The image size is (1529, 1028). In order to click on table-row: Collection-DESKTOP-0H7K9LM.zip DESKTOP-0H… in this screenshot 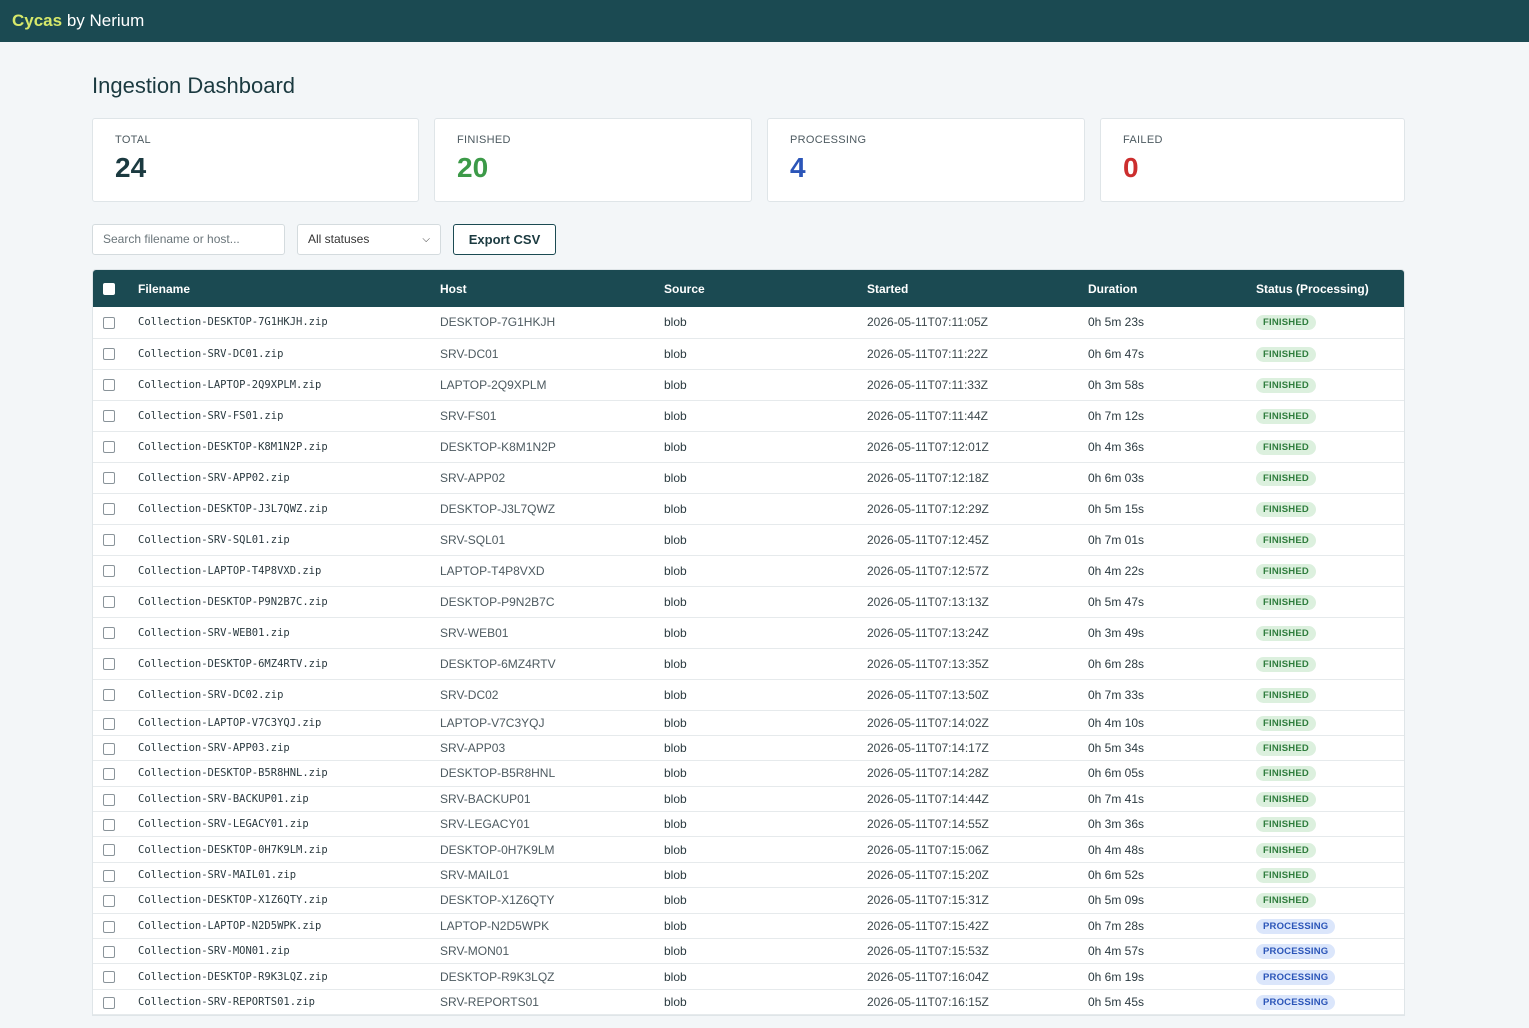, I will do `click(748, 850)`.